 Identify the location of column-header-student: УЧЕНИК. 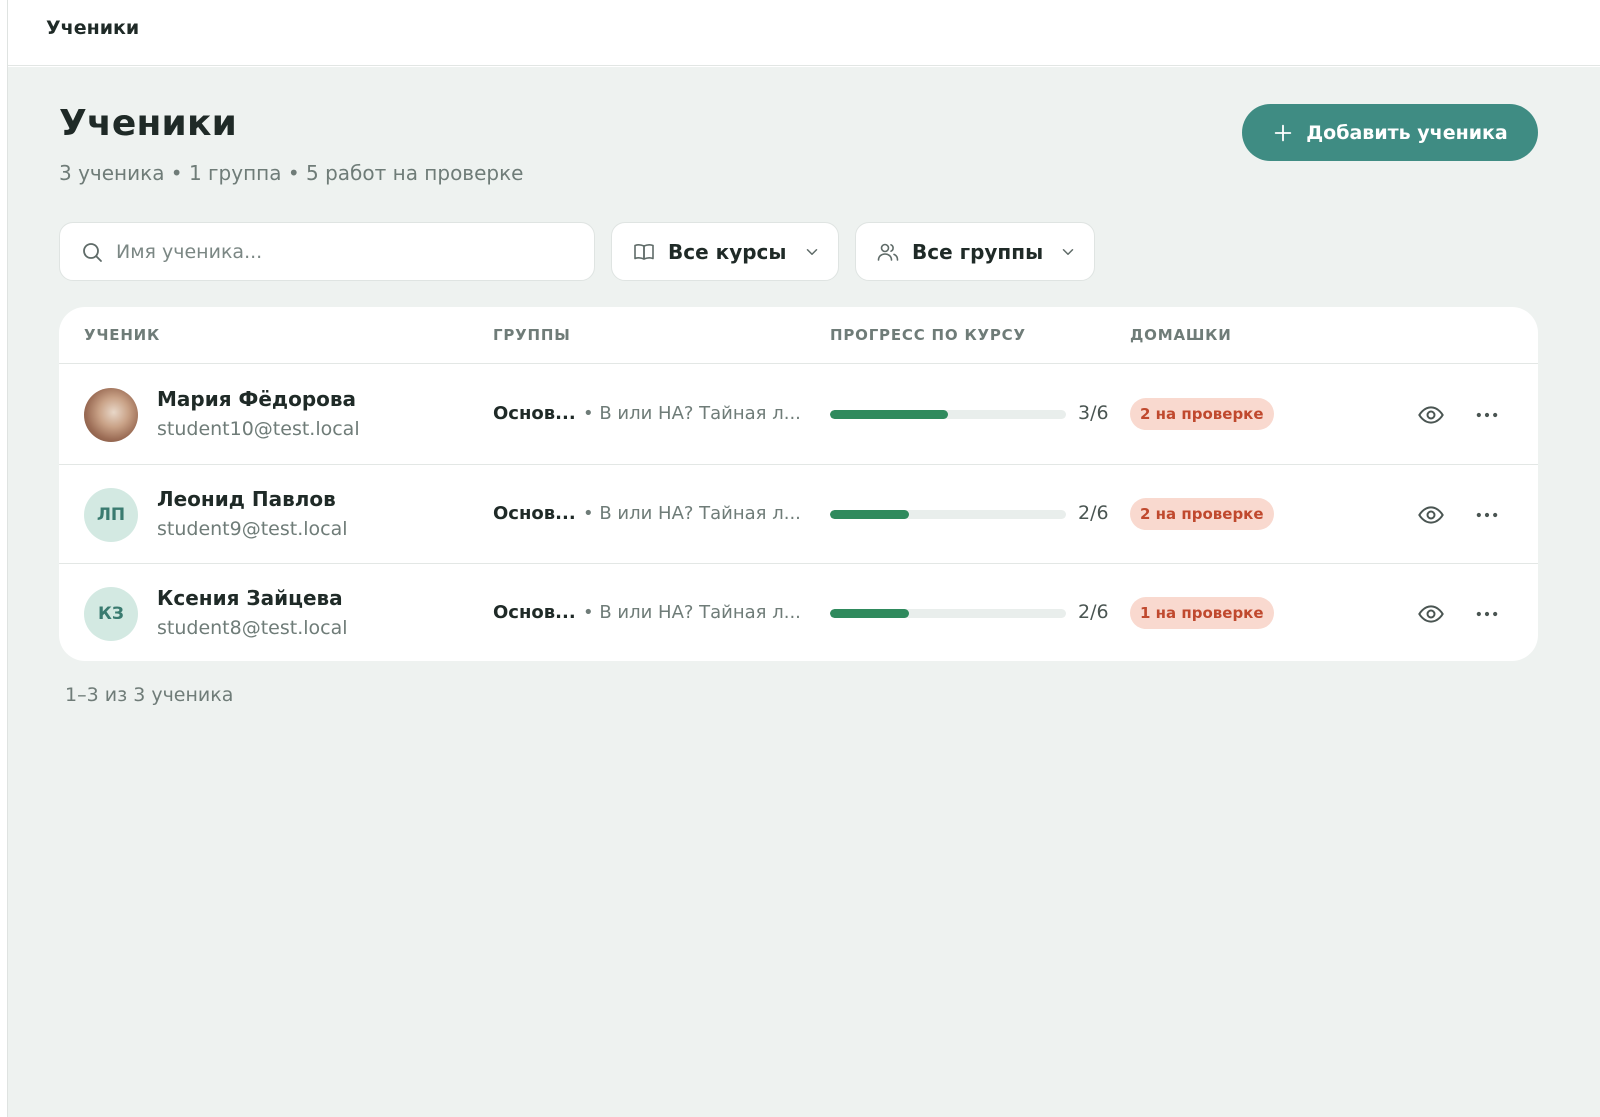
(122, 335).